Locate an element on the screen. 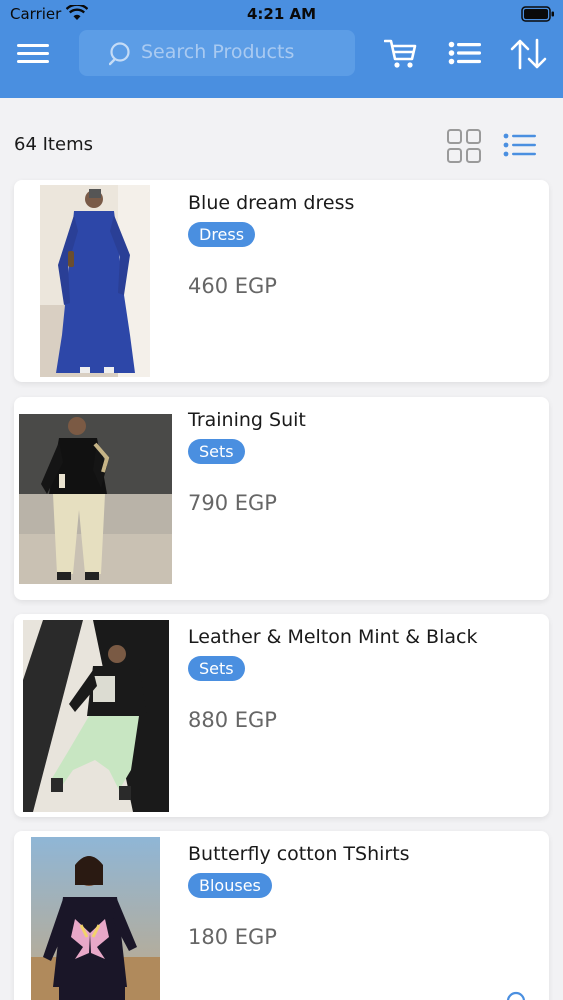 Image resolution: width=563 pixels, height=1000 pixels. category-badge: Dress is located at coordinates (222, 234).